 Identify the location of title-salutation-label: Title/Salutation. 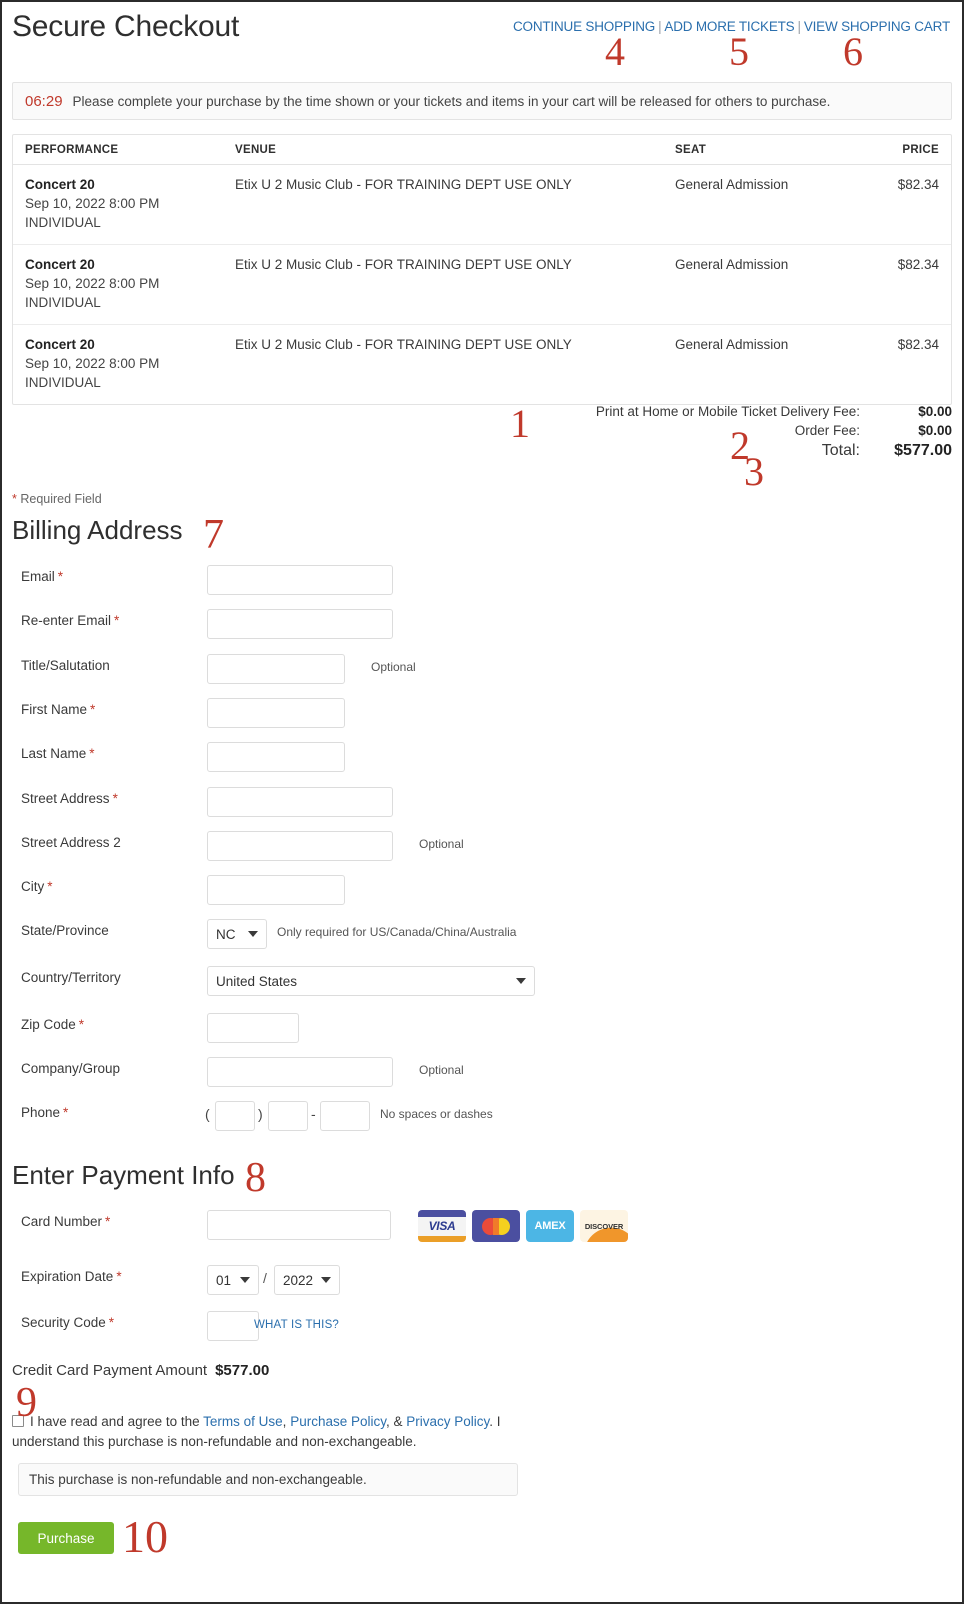
(65, 665).